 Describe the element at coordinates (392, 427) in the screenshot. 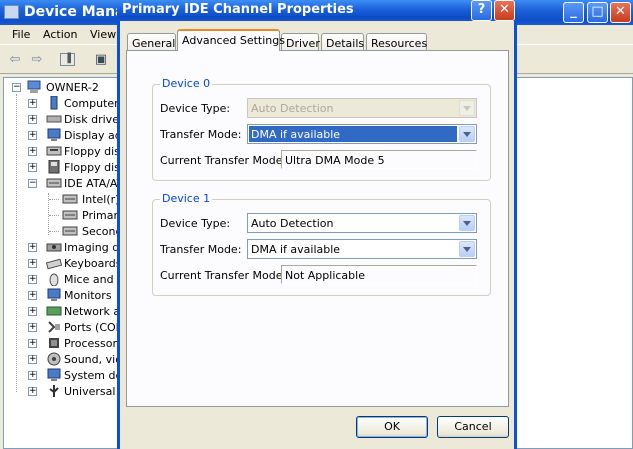

I see `ok-button: OK` at that location.